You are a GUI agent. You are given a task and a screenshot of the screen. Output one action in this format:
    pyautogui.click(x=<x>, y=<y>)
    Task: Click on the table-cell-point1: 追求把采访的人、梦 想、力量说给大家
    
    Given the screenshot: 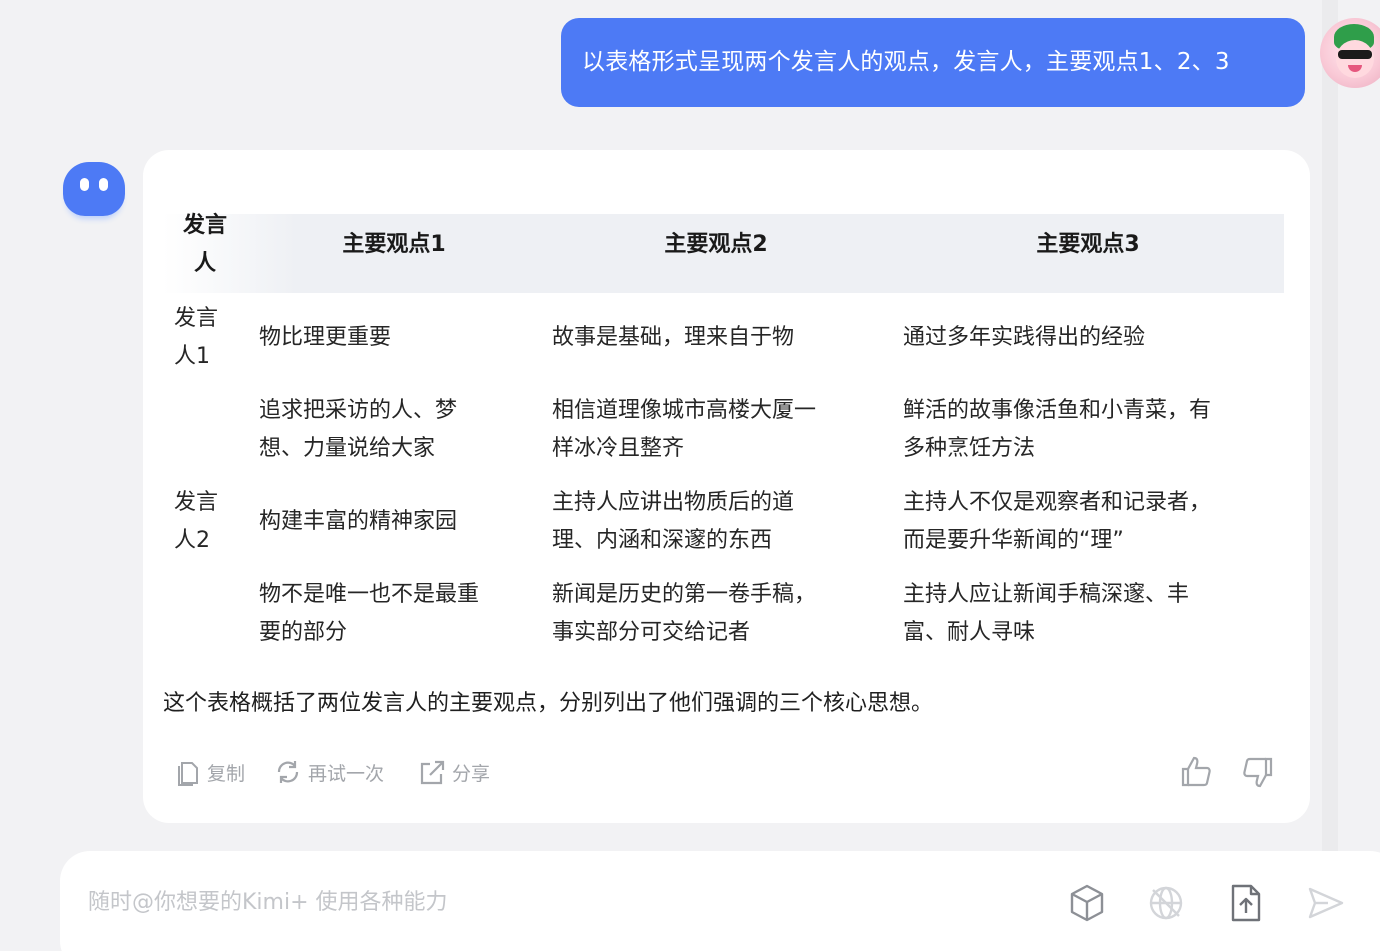 What is the action you would take?
    pyautogui.click(x=358, y=429)
    